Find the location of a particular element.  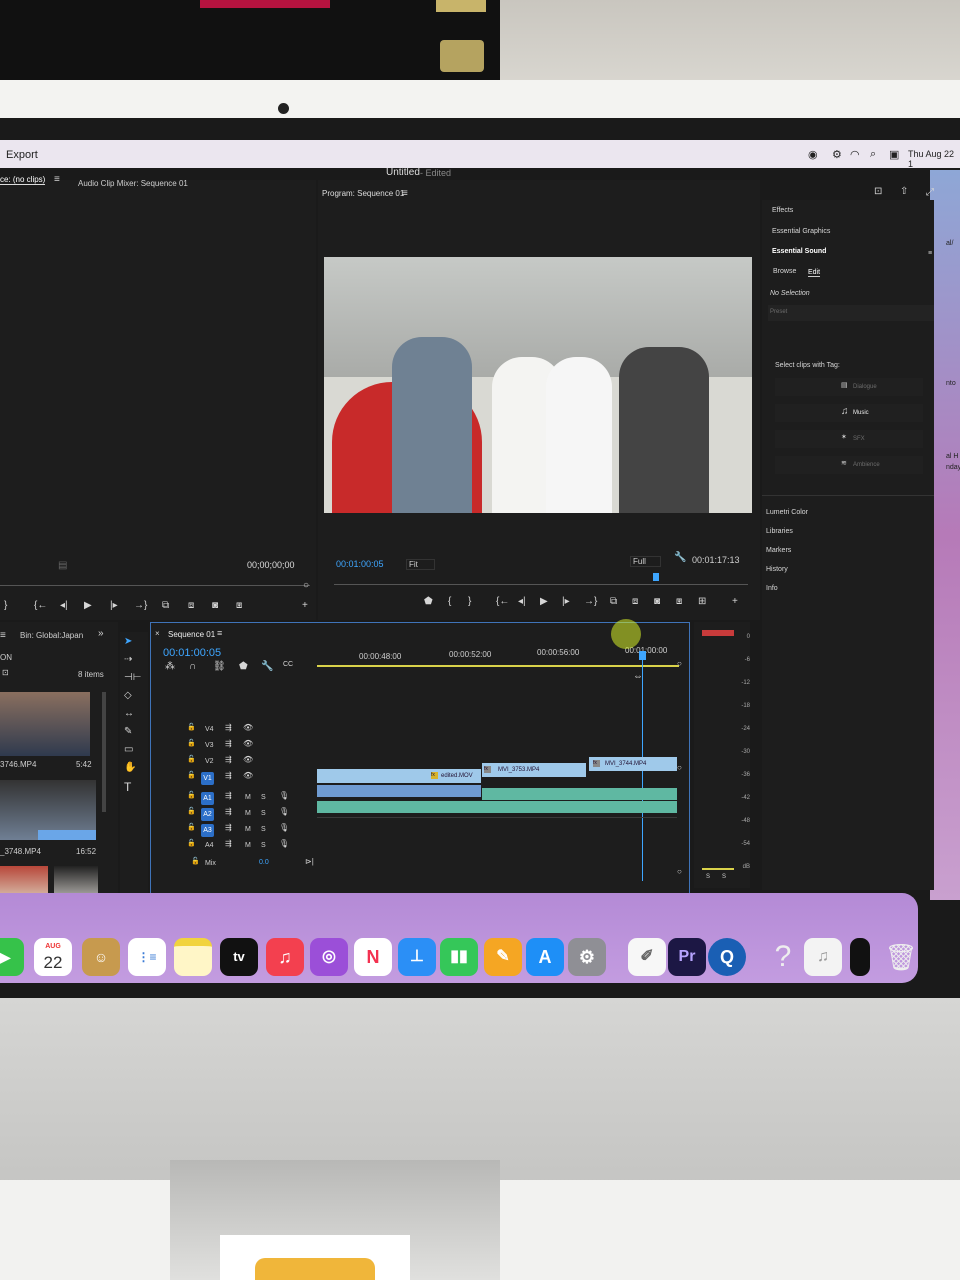

go-to-in-icon-2: {← is located at coordinates (502, 601).